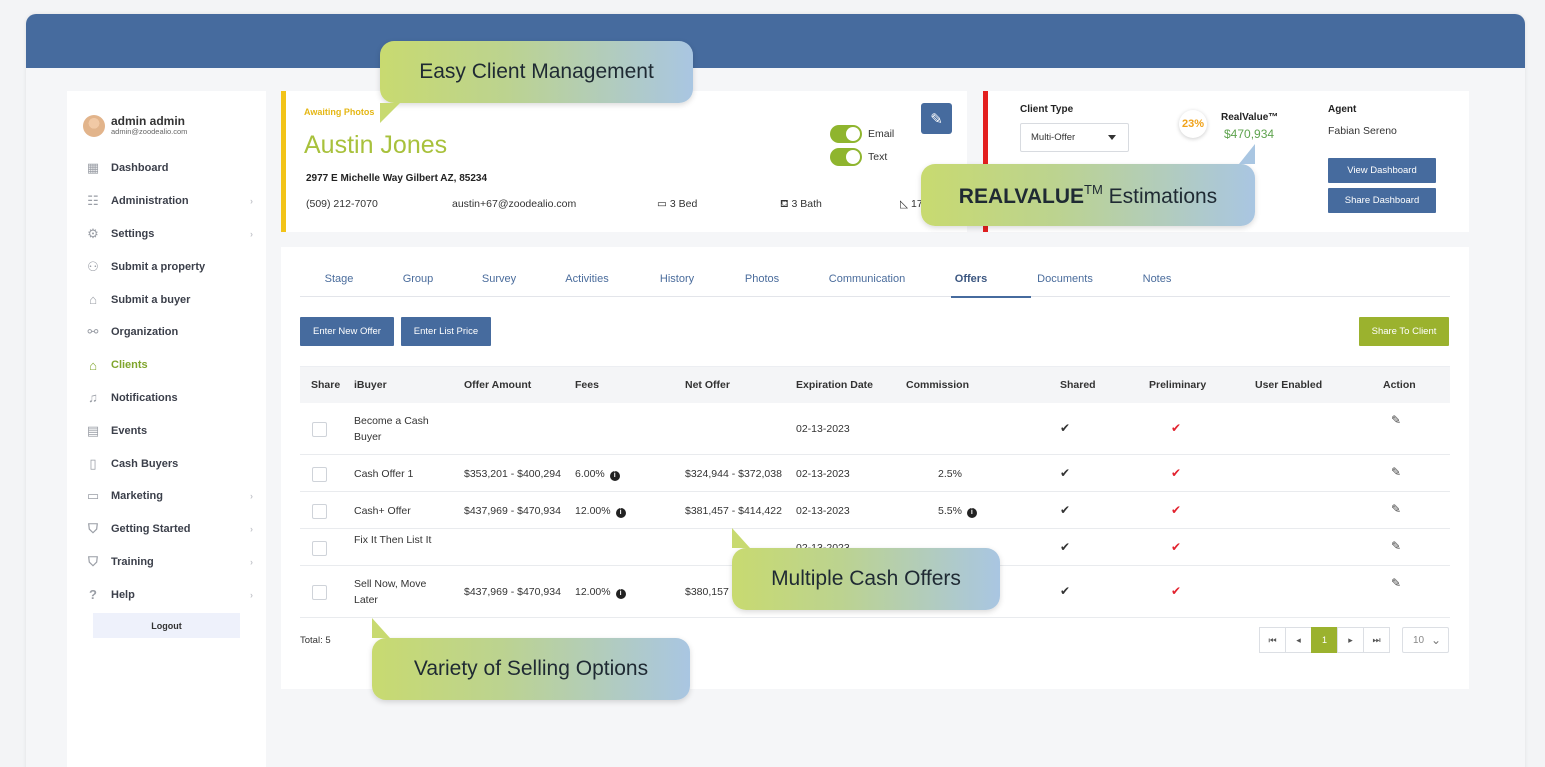 This screenshot has width=1545, height=767. I want to click on ibuyer-name: Sell Now, Move Later, so click(390, 592).